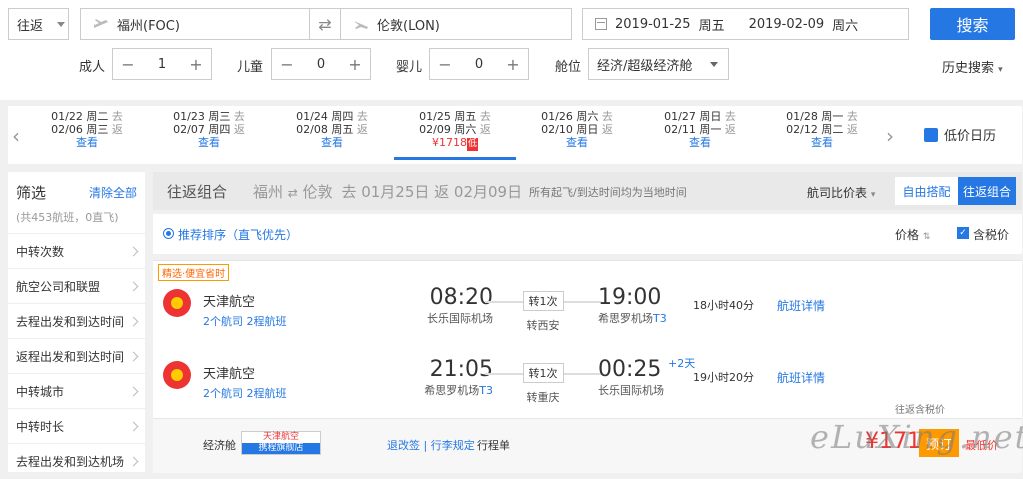 The image size is (1023, 479). What do you see at coordinates (219, 445) in the screenshot?
I see `cabin-class: 经济舱` at bounding box center [219, 445].